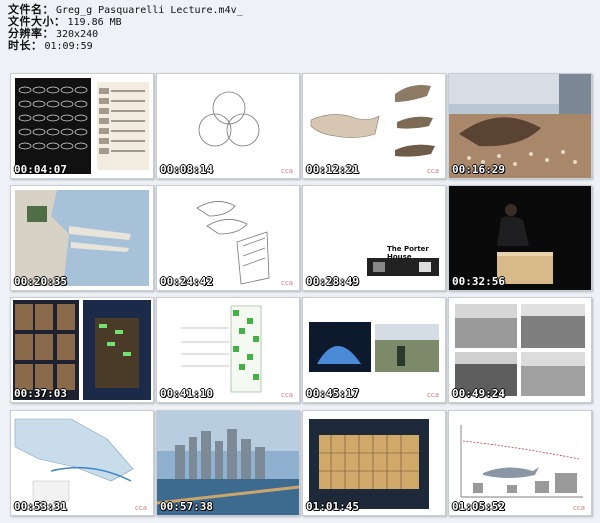 This screenshot has width=600, height=523. Describe the element at coordinates (40, 281) in the screenshot. I see `timestamp: 00:20:35` at that location.